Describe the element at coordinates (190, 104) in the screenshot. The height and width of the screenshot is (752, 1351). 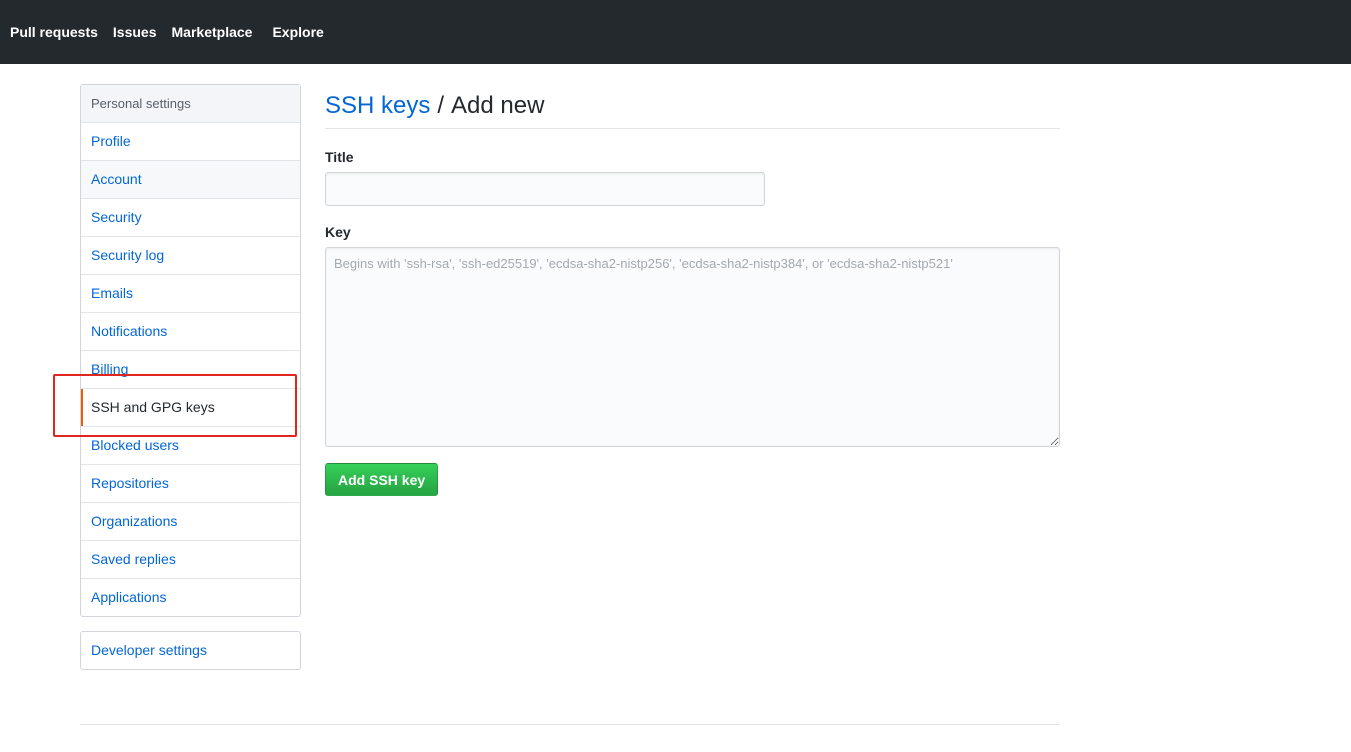
I see `sidebar-heading: Personal settings` at that location.